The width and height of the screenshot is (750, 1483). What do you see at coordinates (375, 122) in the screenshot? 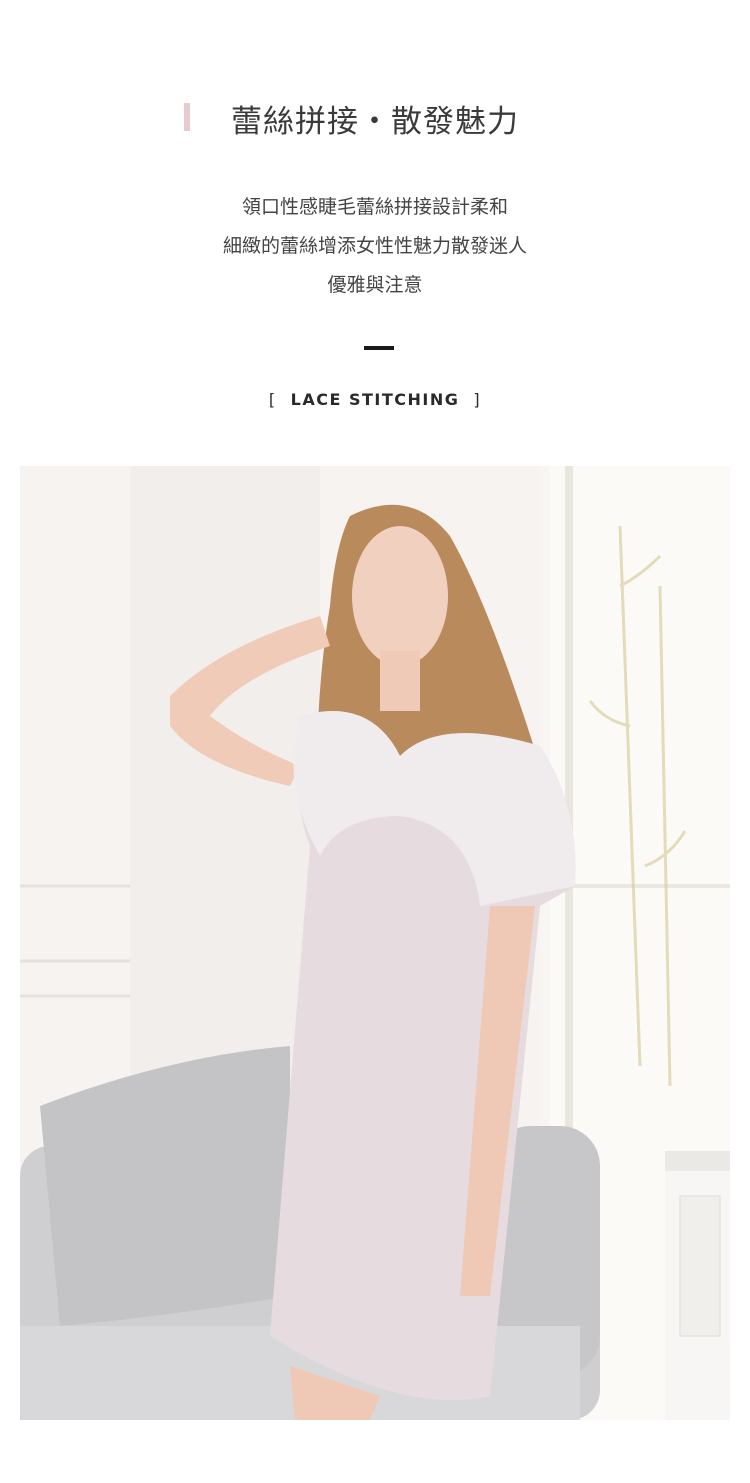
I see `section-title: 蕾絲拼接・散發魅力` at bounding box center [375, 122].